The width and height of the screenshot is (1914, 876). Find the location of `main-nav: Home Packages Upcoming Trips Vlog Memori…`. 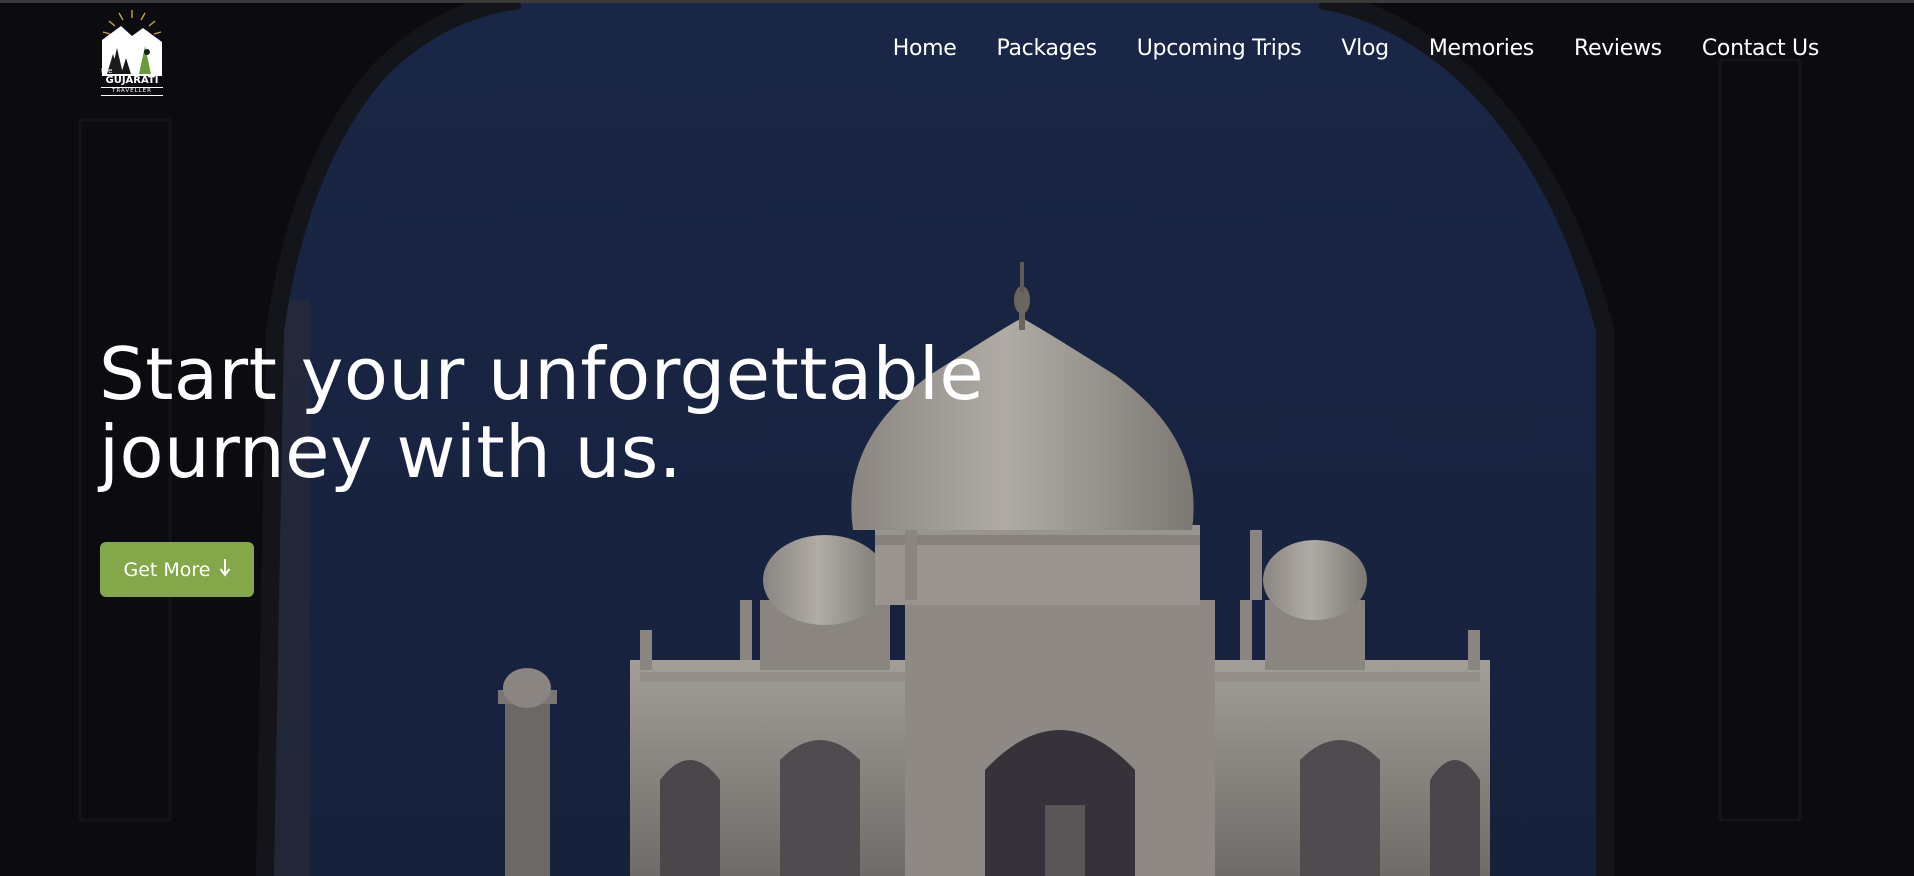

main-nav: Home Packages Upcoming Trips Vlog Memori… is located at coordinates (1356, 48).